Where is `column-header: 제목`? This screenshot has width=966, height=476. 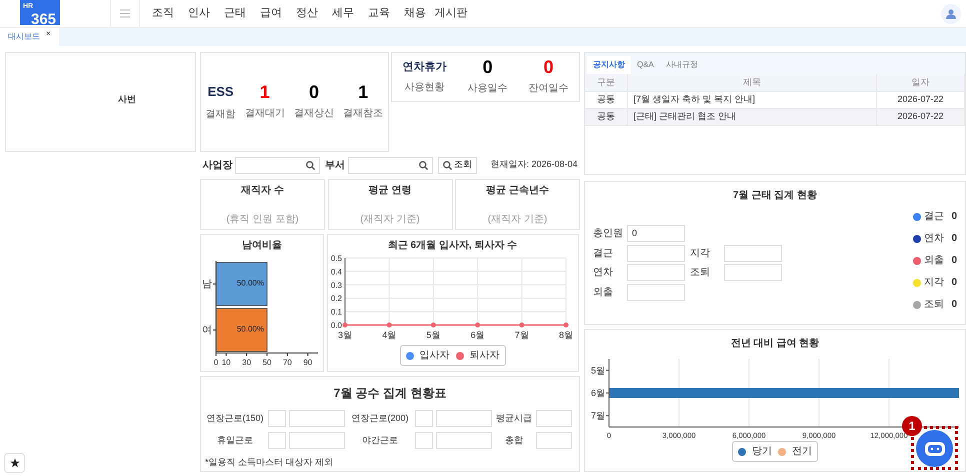
column-header: 제목 is located at coordinates (751, 82).